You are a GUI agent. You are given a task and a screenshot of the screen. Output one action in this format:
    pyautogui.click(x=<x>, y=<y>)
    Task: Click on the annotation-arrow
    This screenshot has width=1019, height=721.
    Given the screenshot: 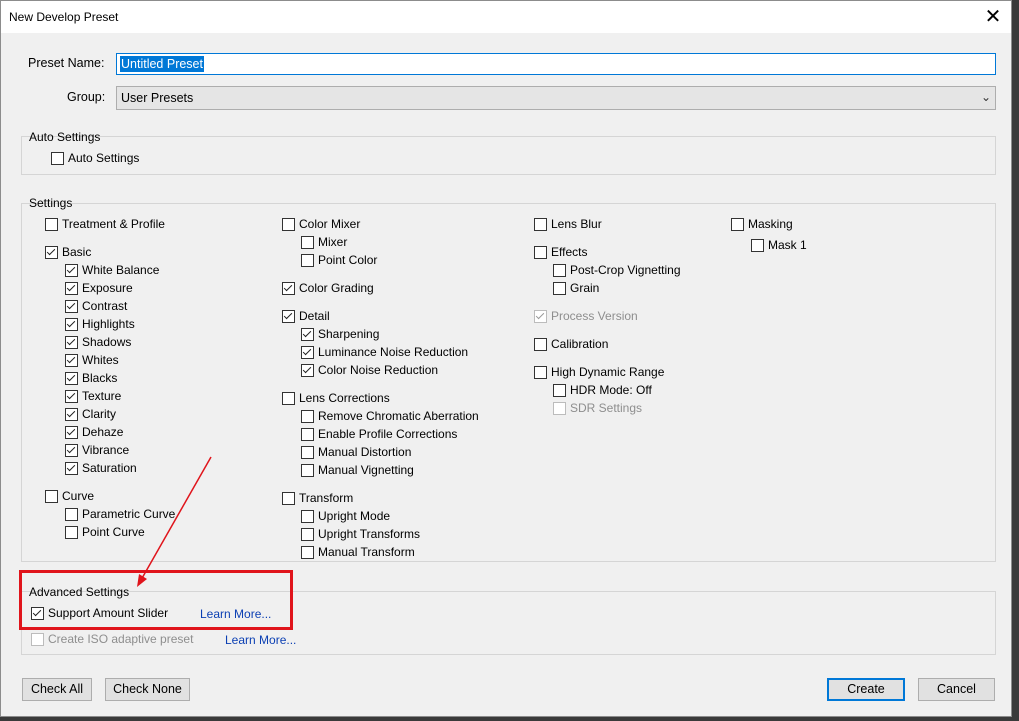 What is the action you would take?
    pyautogui.click(x=174, y=521)
    